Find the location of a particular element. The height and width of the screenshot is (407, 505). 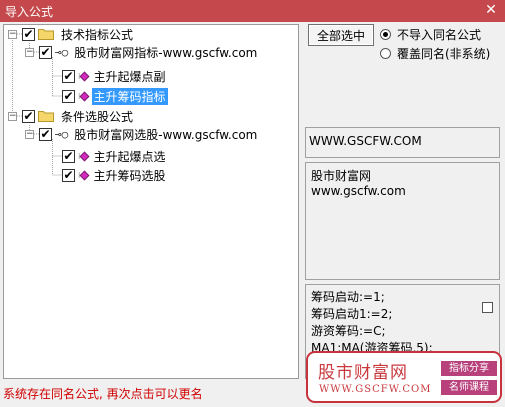

title-bar: 导入公式 ✕ is located at coordinates (252, 11).